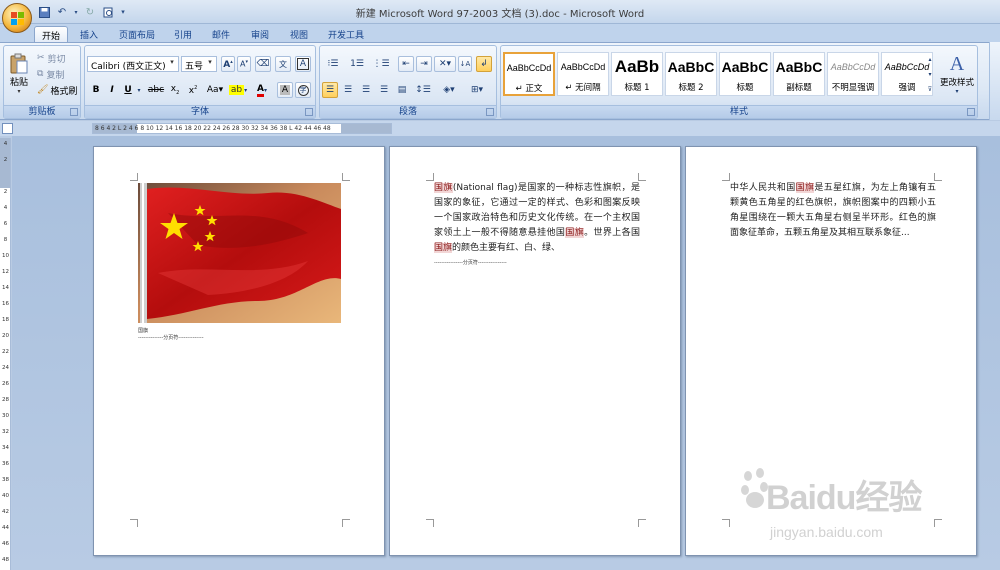 This screenshot has width=1000, height=570. I want to click on clear-format-button: ⌫, so click(263, 64).